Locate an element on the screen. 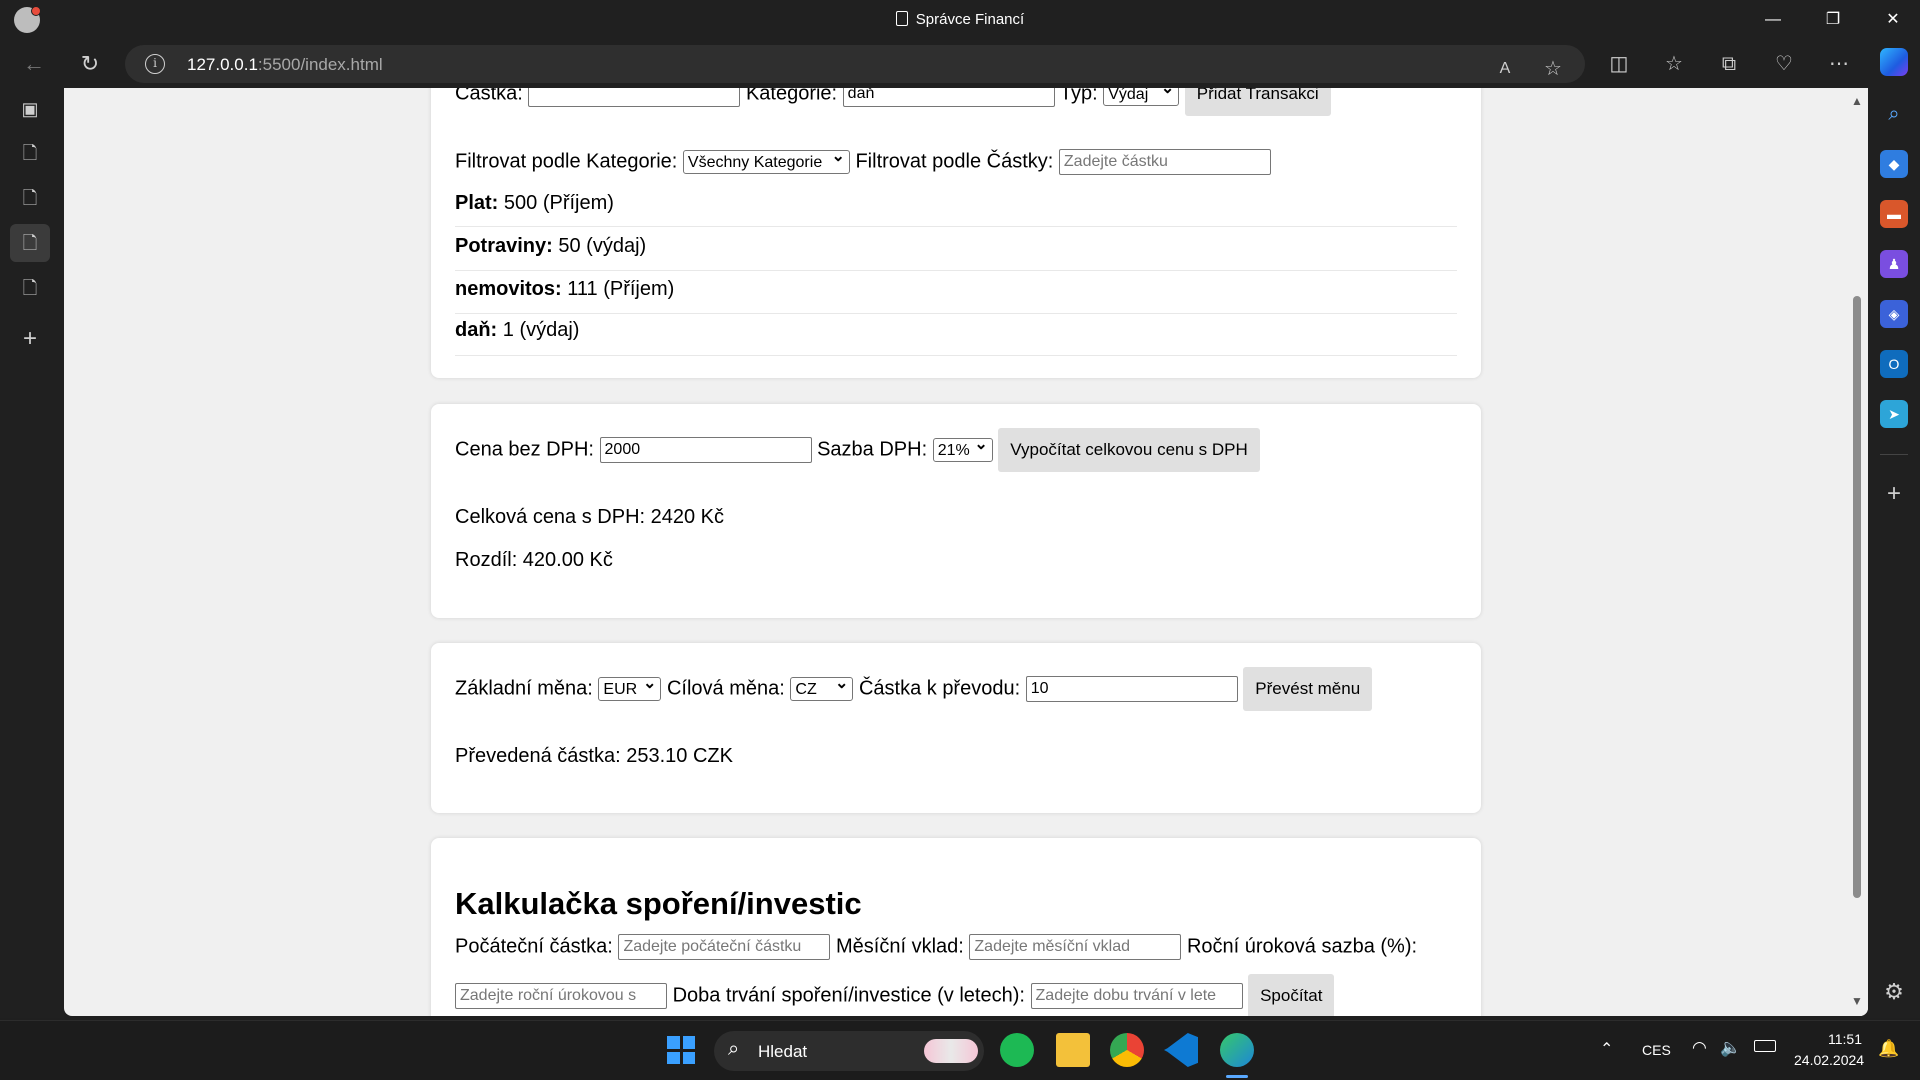 The width and height of the screenshot is (1920, 1080). category-input is located at coordinates (948, 97).